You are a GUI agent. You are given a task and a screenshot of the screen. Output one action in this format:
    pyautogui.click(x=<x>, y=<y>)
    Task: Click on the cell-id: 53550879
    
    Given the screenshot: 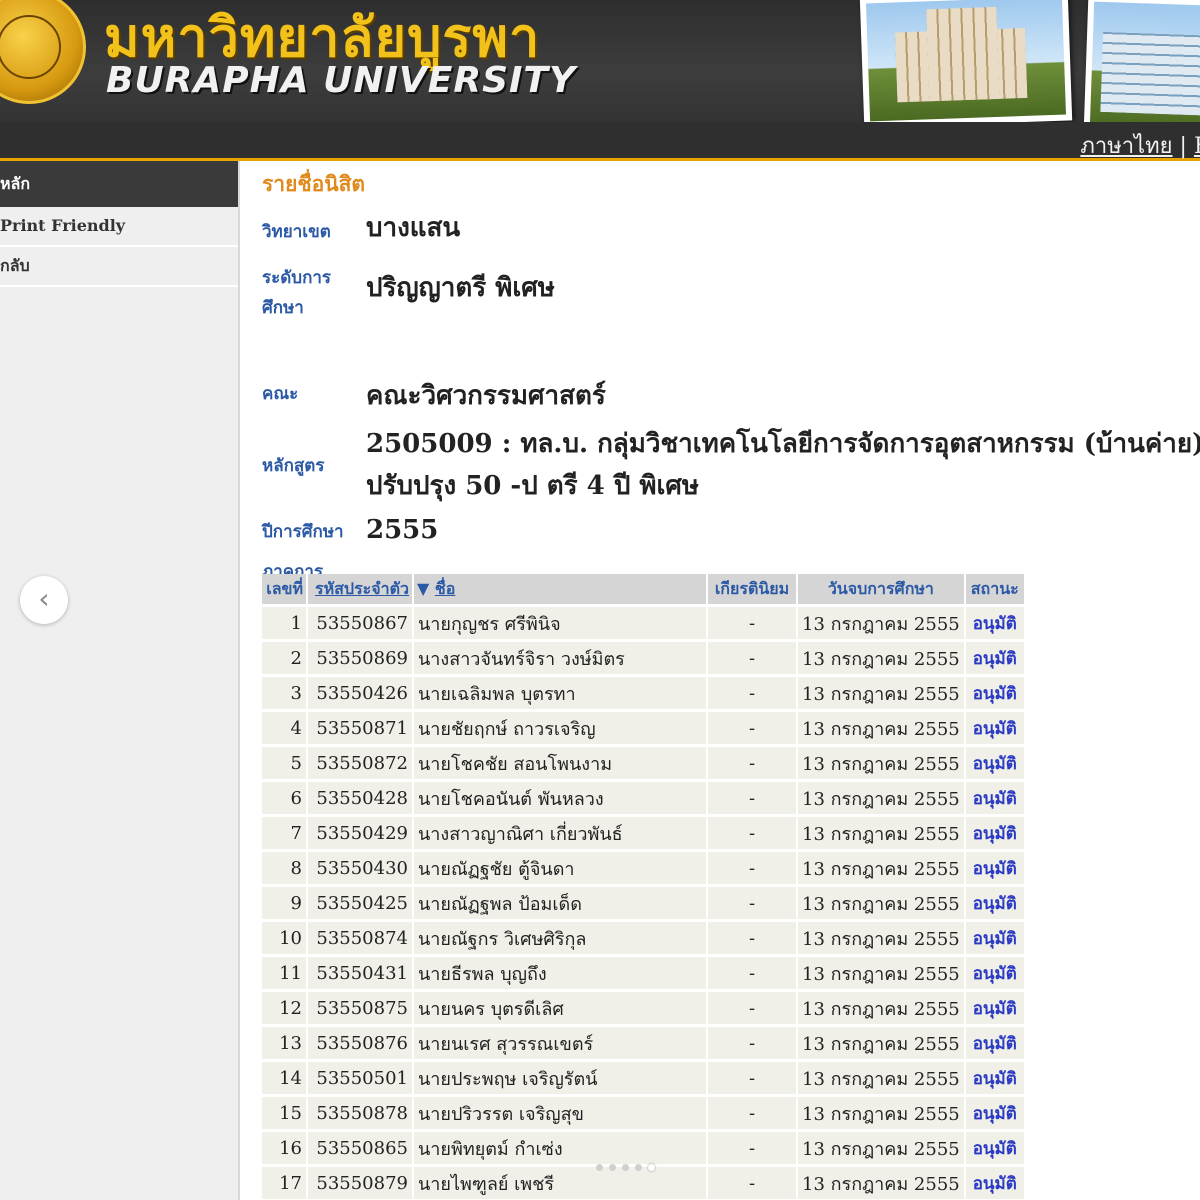 What is the action you would take?
    pyautogui.click(x=360, y=1181)
    